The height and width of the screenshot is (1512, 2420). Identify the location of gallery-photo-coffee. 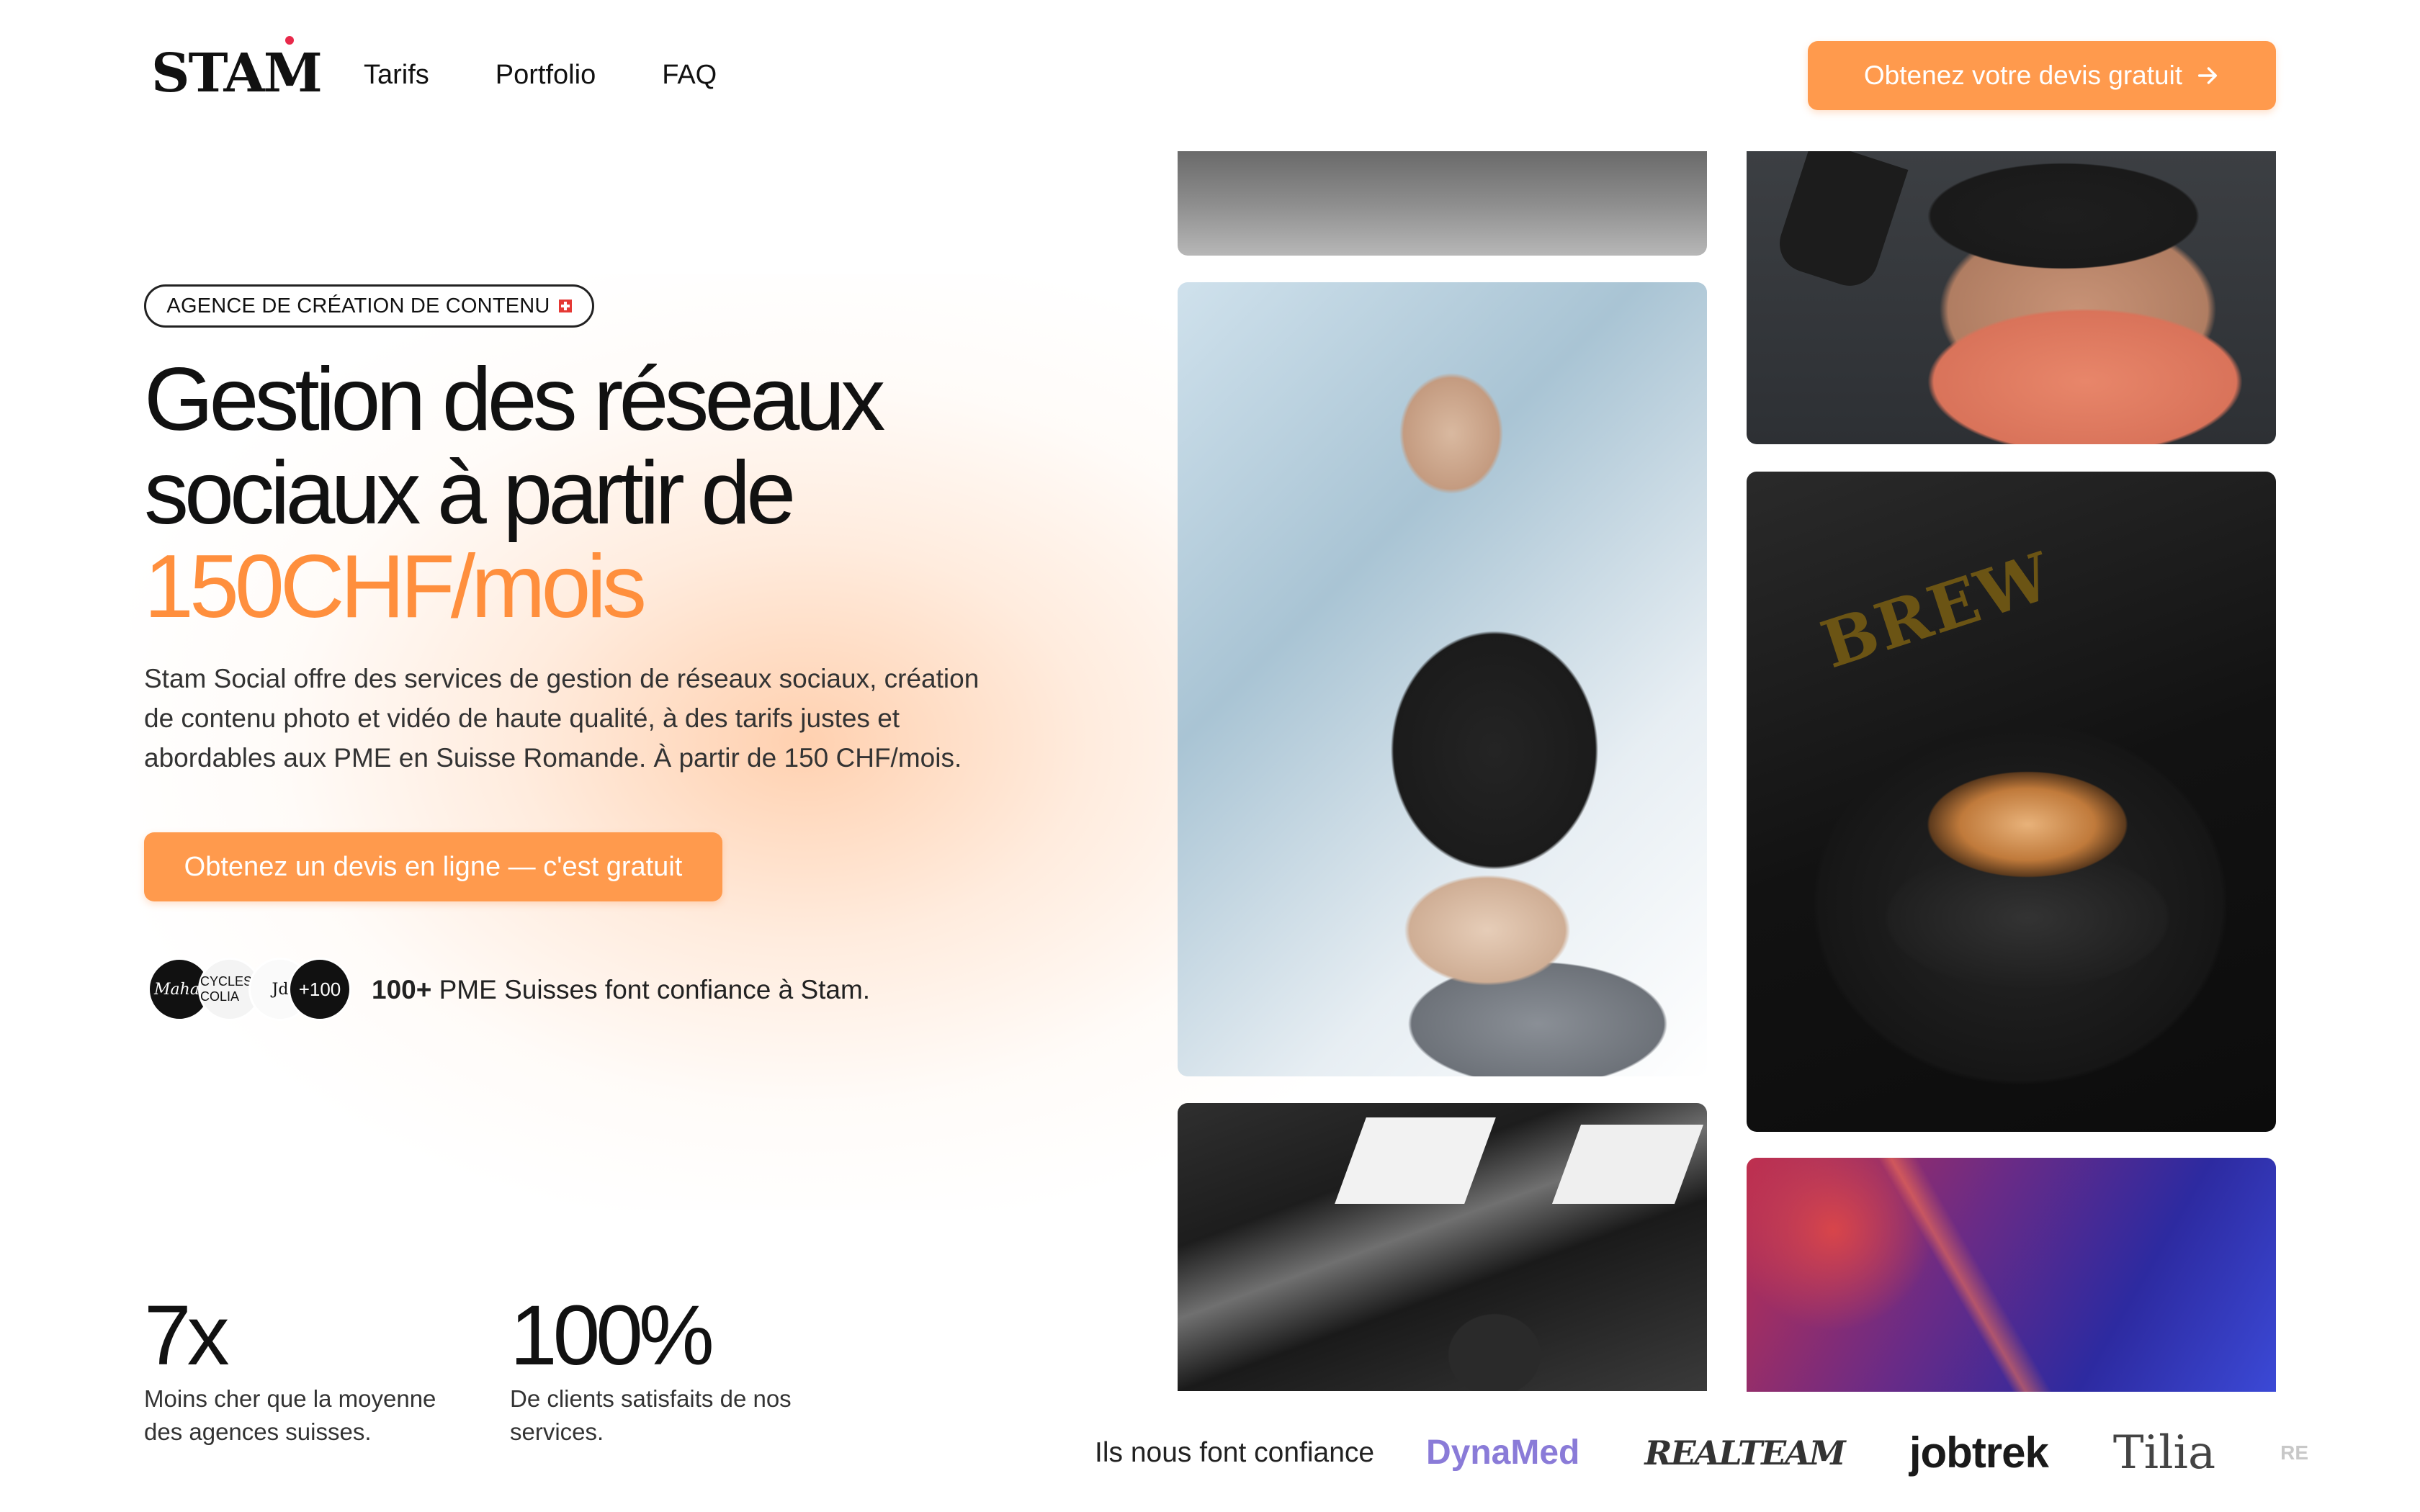
(2011, 802).